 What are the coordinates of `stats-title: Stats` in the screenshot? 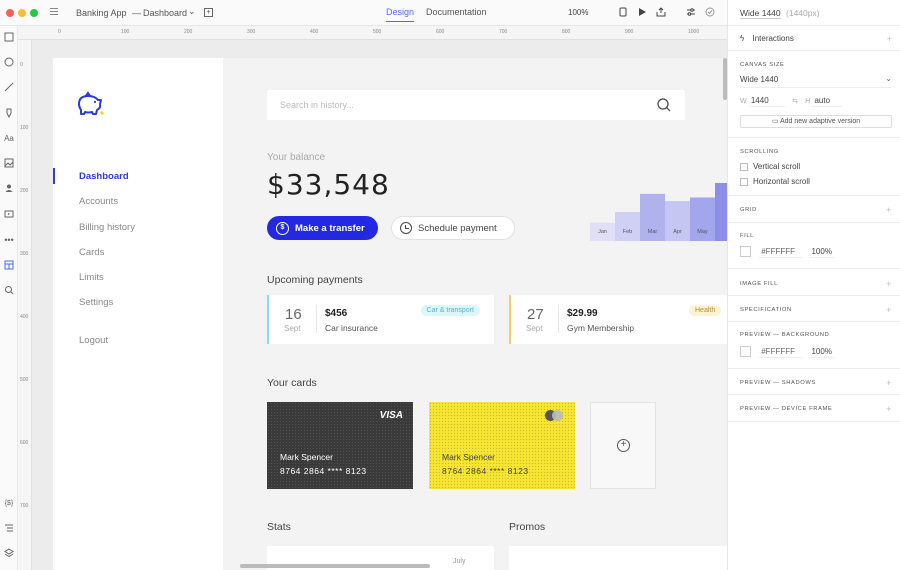 It's located at (279, 527).